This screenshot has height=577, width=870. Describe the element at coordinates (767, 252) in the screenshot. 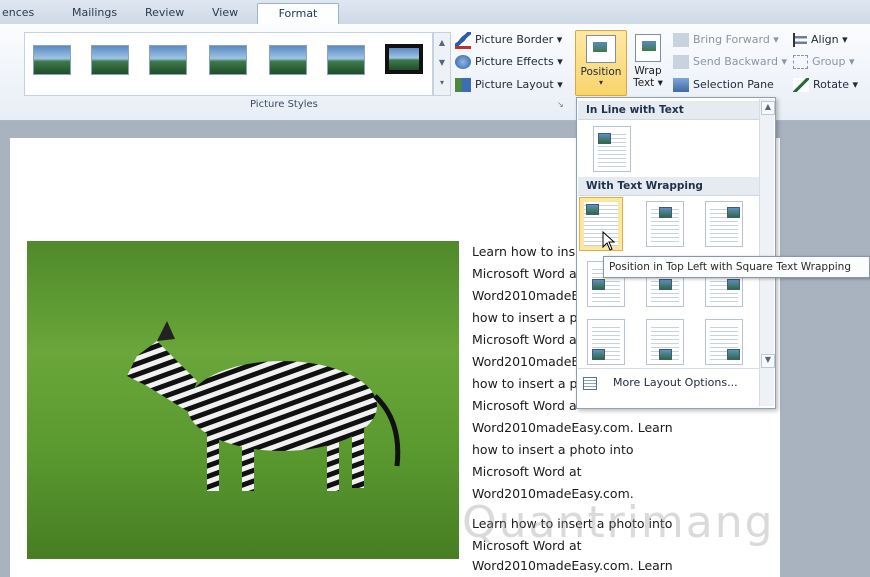

I see `dropdown-scrollbar: ▲ ▼` at that location.